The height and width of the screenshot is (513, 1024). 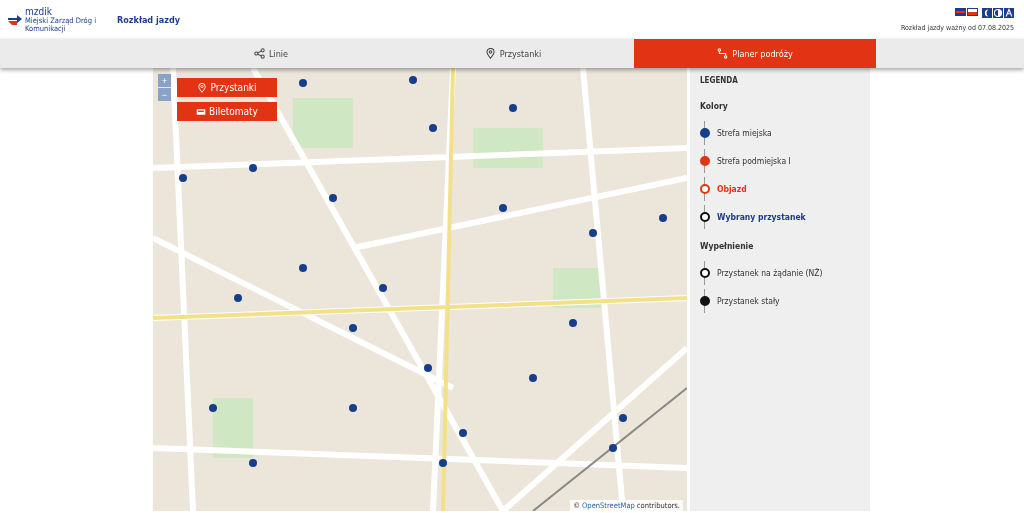 I want to click on logo-icon, so click(x=15, y=19).